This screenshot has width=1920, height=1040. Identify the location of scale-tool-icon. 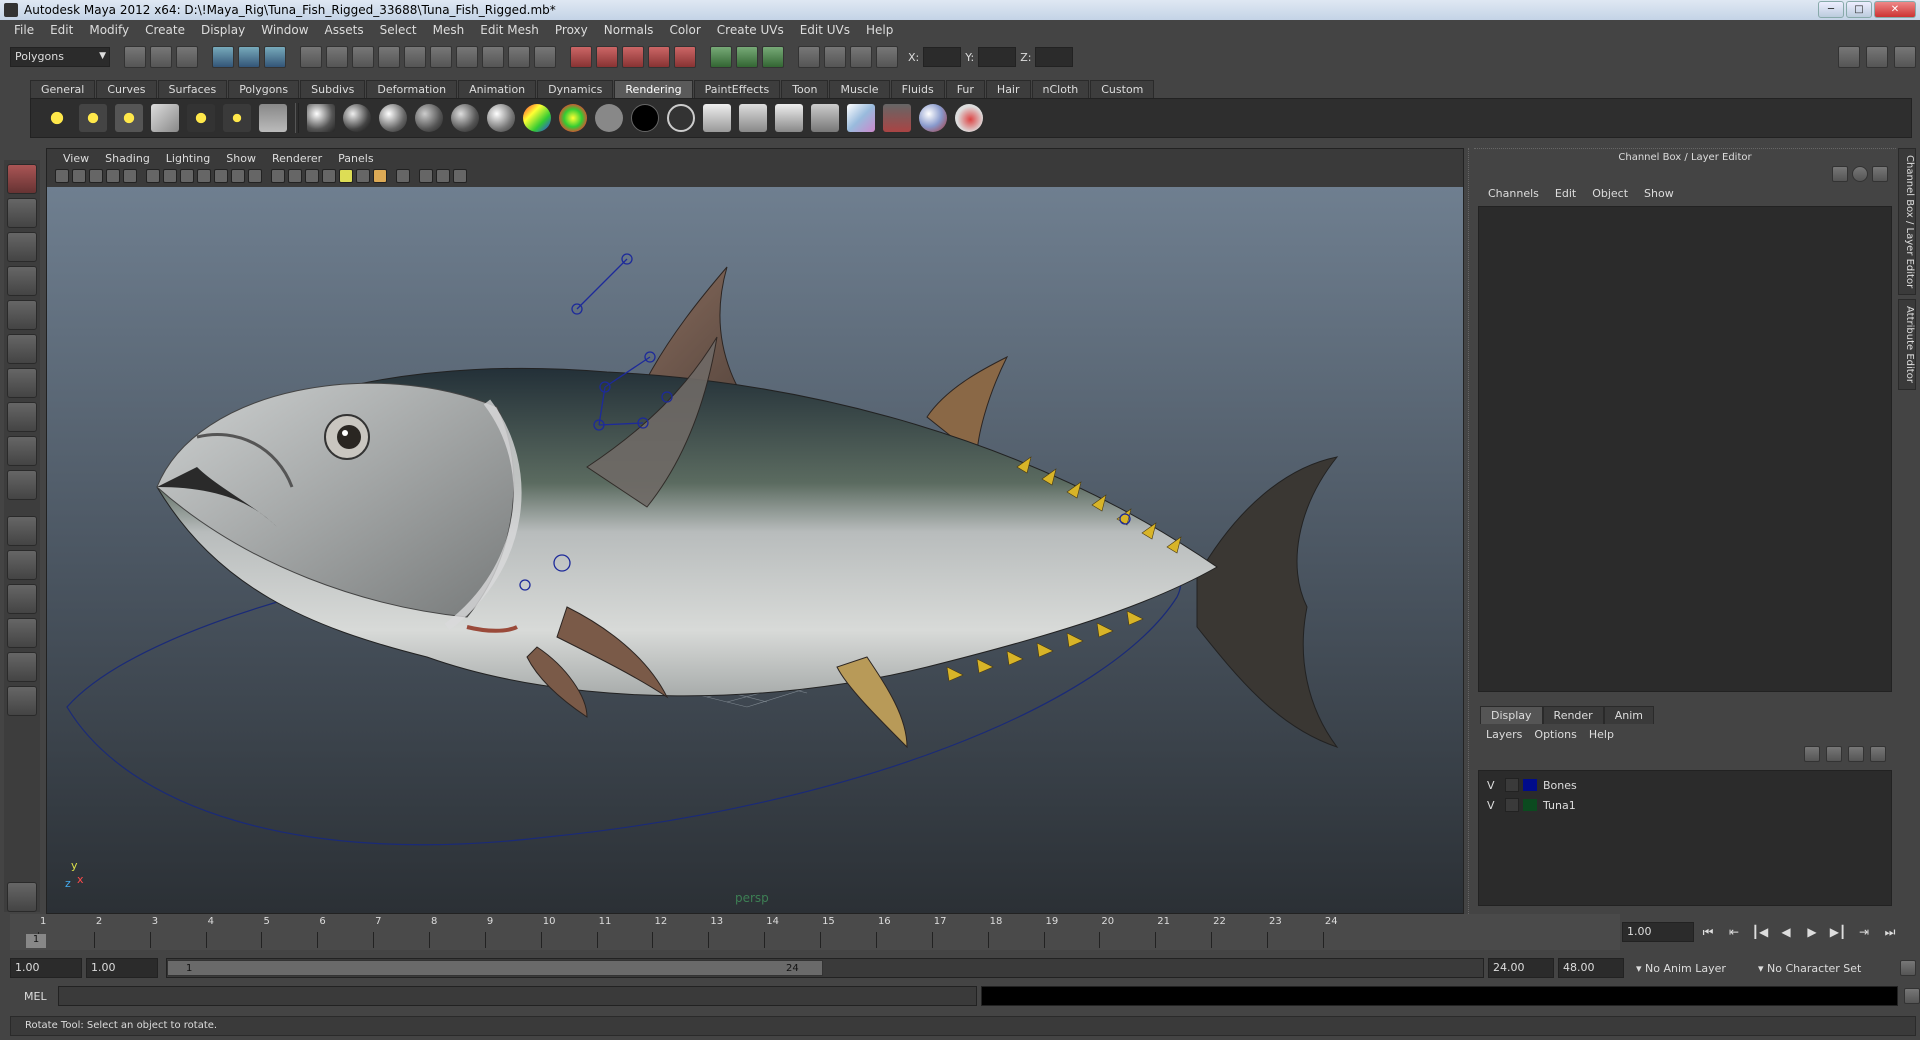
(22, 349).